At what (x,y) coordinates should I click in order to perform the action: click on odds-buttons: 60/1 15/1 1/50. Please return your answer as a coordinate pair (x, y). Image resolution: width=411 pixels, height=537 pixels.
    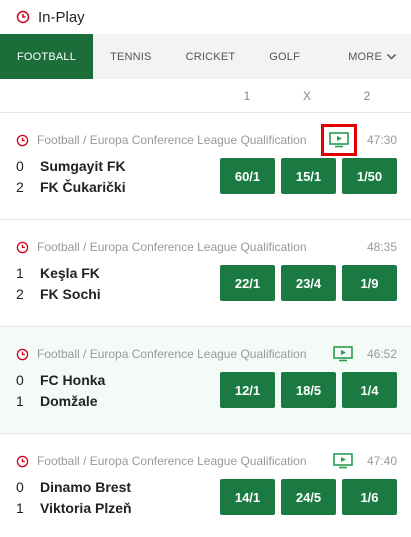
    Looking at the image, I should click on (308, 176).